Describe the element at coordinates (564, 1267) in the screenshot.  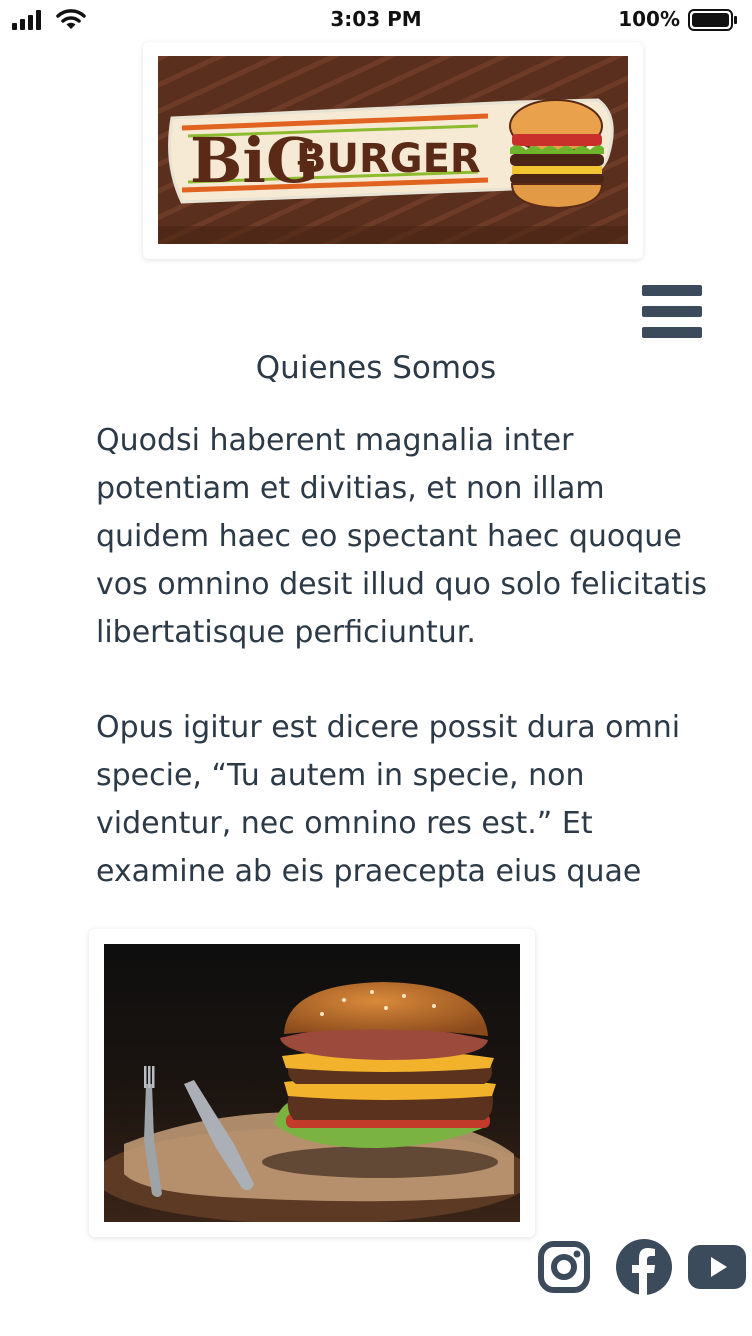
I see `instagram-icon` at that location.